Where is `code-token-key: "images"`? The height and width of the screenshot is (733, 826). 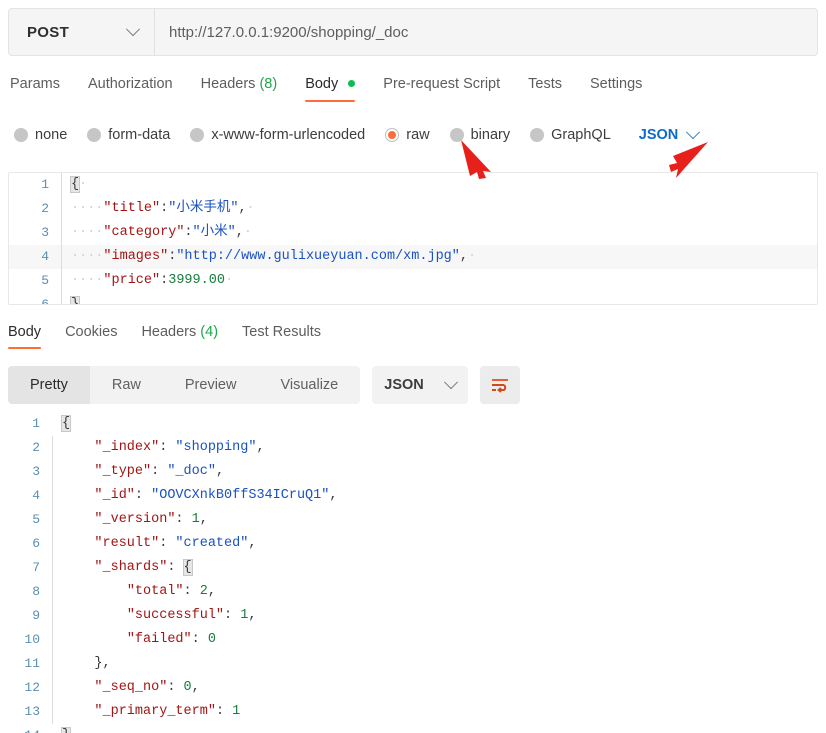
code-token-key: "images" is located at coordinates (136, 256).